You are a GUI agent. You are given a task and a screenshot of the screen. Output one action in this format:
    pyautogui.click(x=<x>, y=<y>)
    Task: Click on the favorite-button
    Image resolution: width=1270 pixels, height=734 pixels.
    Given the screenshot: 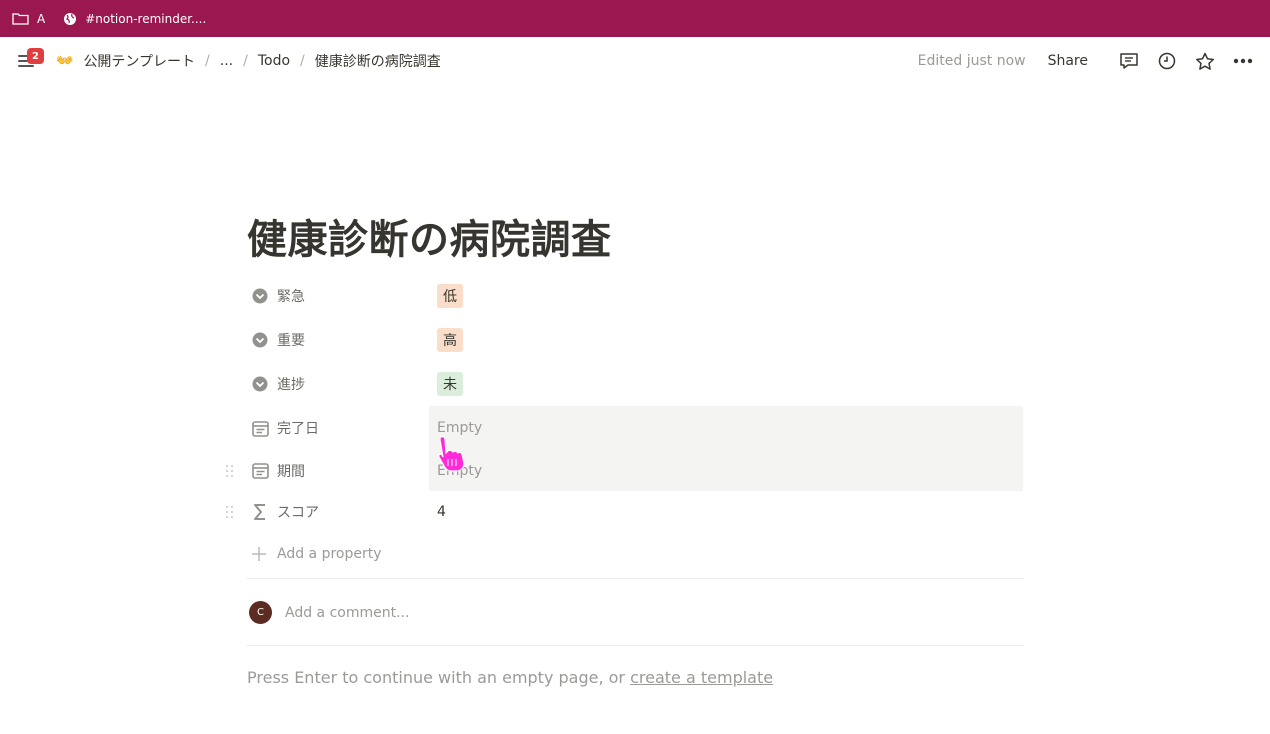 What is the action you would take?
    pyautogui.click(x=1205, y=61)
    